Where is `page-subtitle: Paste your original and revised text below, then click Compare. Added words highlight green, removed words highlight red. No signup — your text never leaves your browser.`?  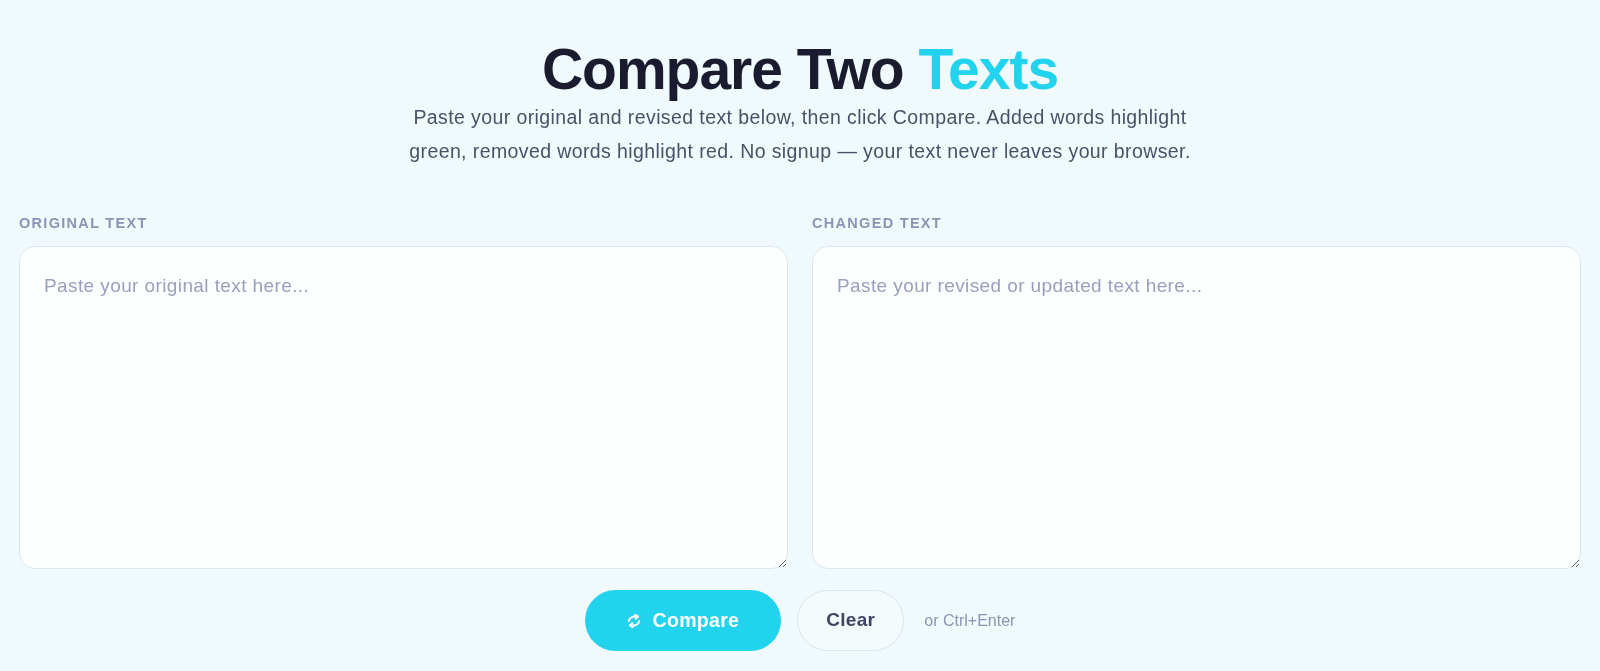
page-subtitle: Paste your original and revised text below, then click Compare. Added words highlight green, removed words highlight red. No signup — your text never leaves your browser. is located at coordinates (800, 134).